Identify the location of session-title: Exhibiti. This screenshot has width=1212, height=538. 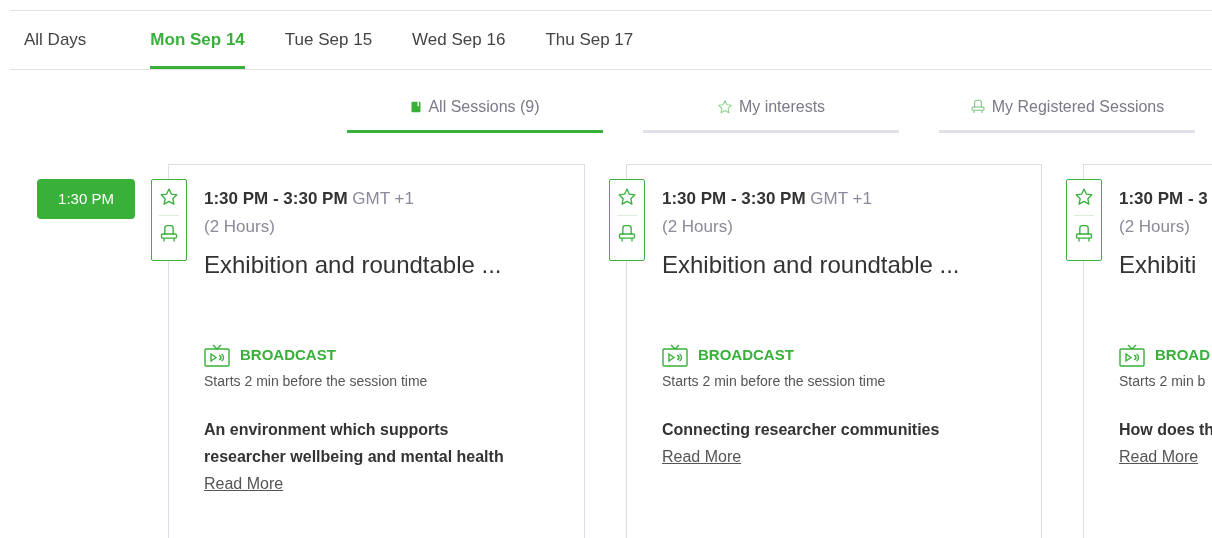
(1158, 265).